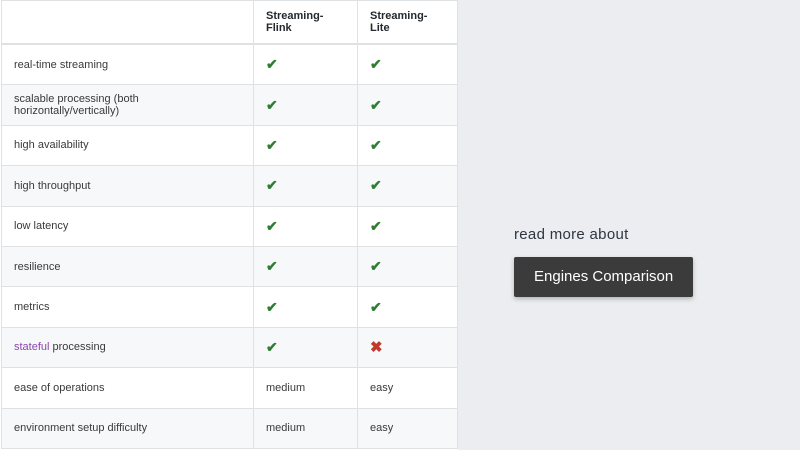 Image resolution: width=800 pixels, height=450 pixels. Describe the element at coordinates (127, 186) in the screenshot. I see `feature-cell: high throughput` at that location.